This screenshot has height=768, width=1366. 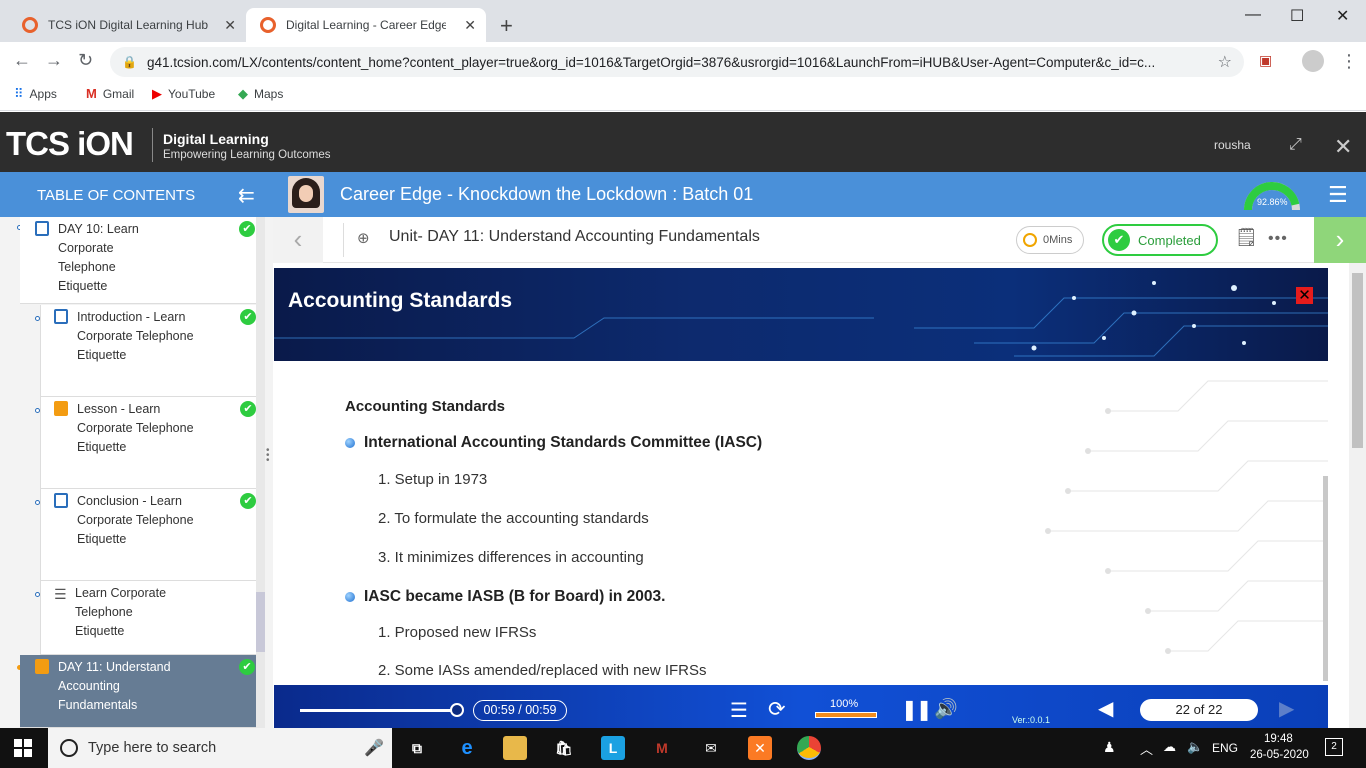 What do you see at coordinates (505, 597) in the screenshot?
I see `bullet-point: IASC became IASB (B for Board) in 2003.` at bounding box center [505, 597].